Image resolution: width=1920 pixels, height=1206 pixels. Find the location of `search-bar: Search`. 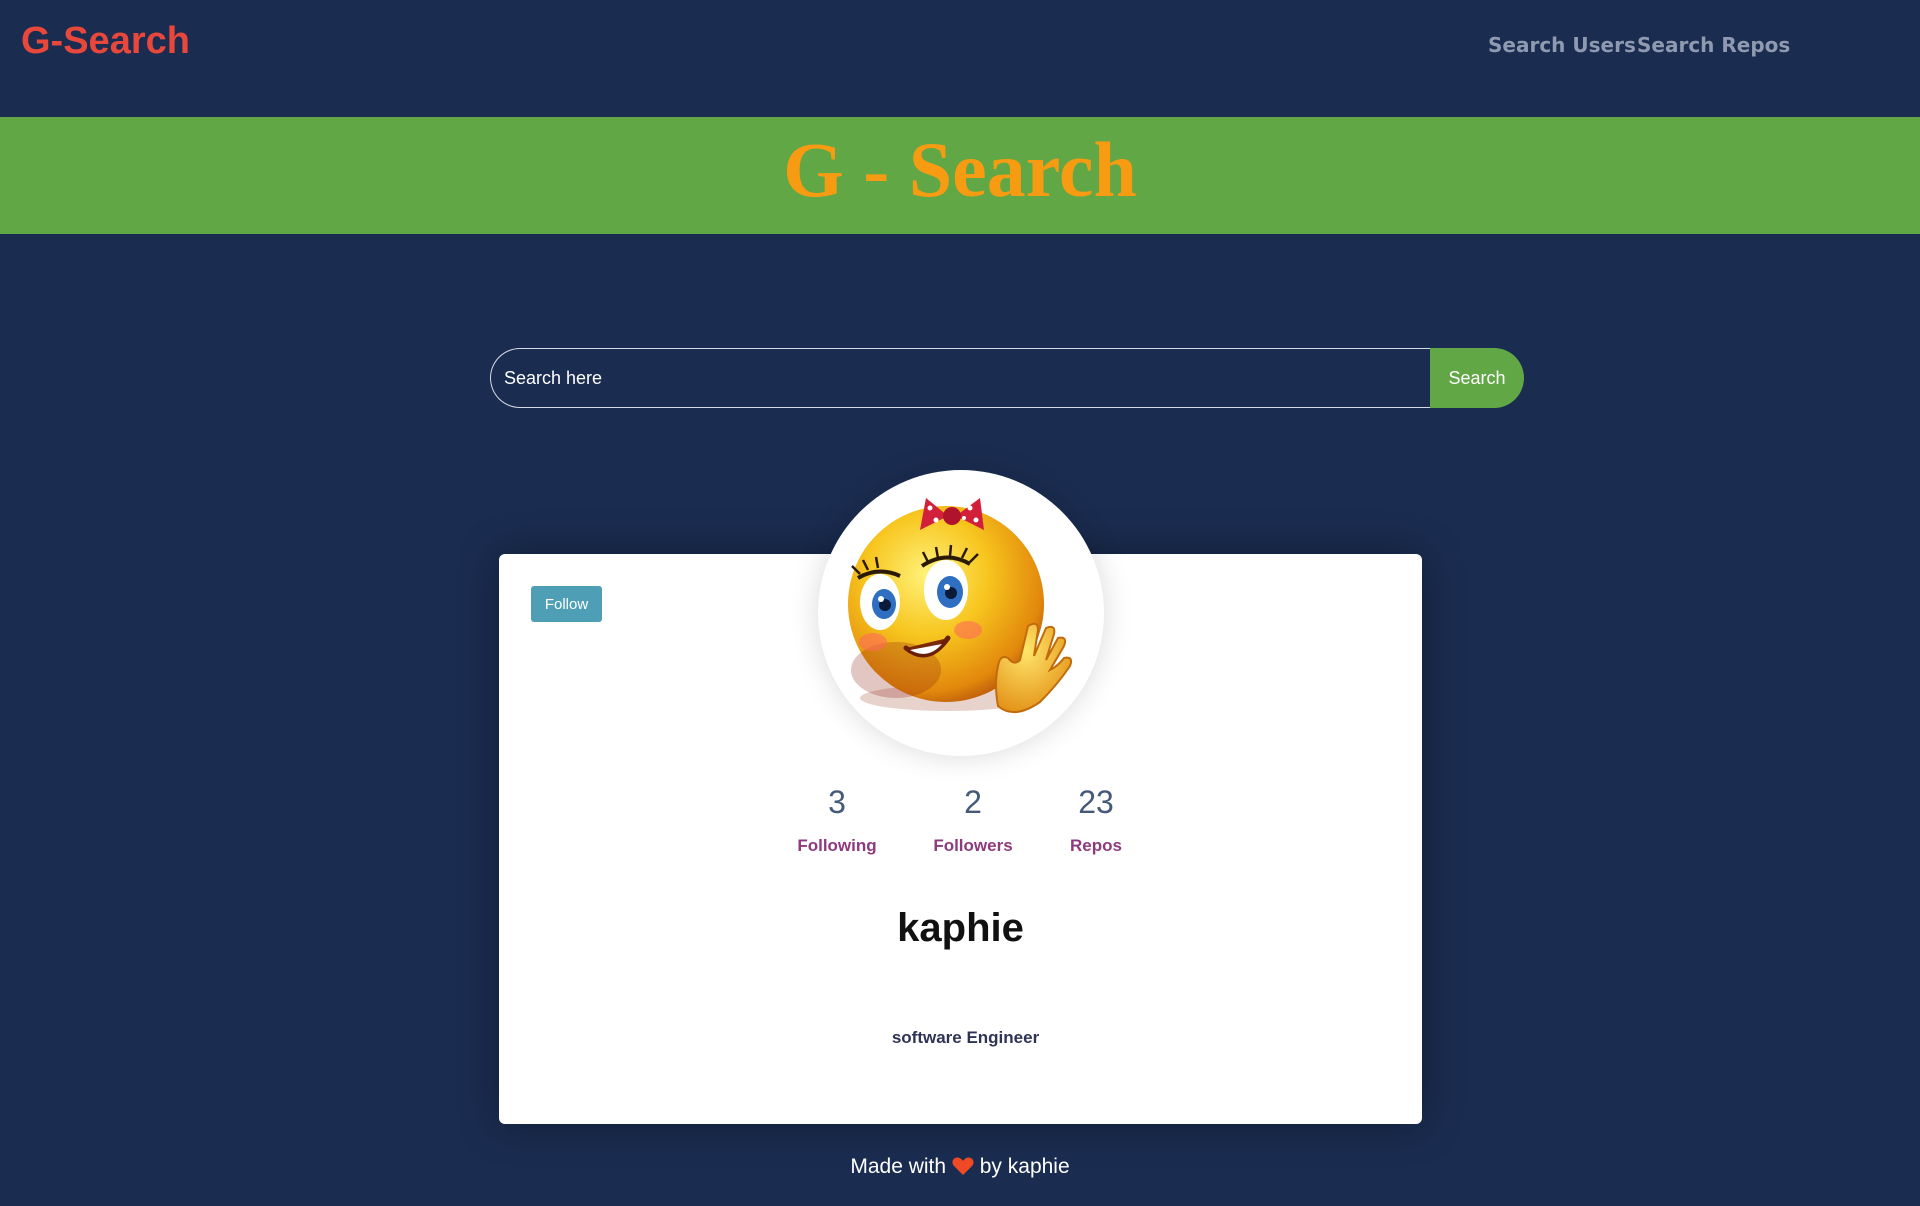

search-bar: Search is located at coordinates (1007, 378).